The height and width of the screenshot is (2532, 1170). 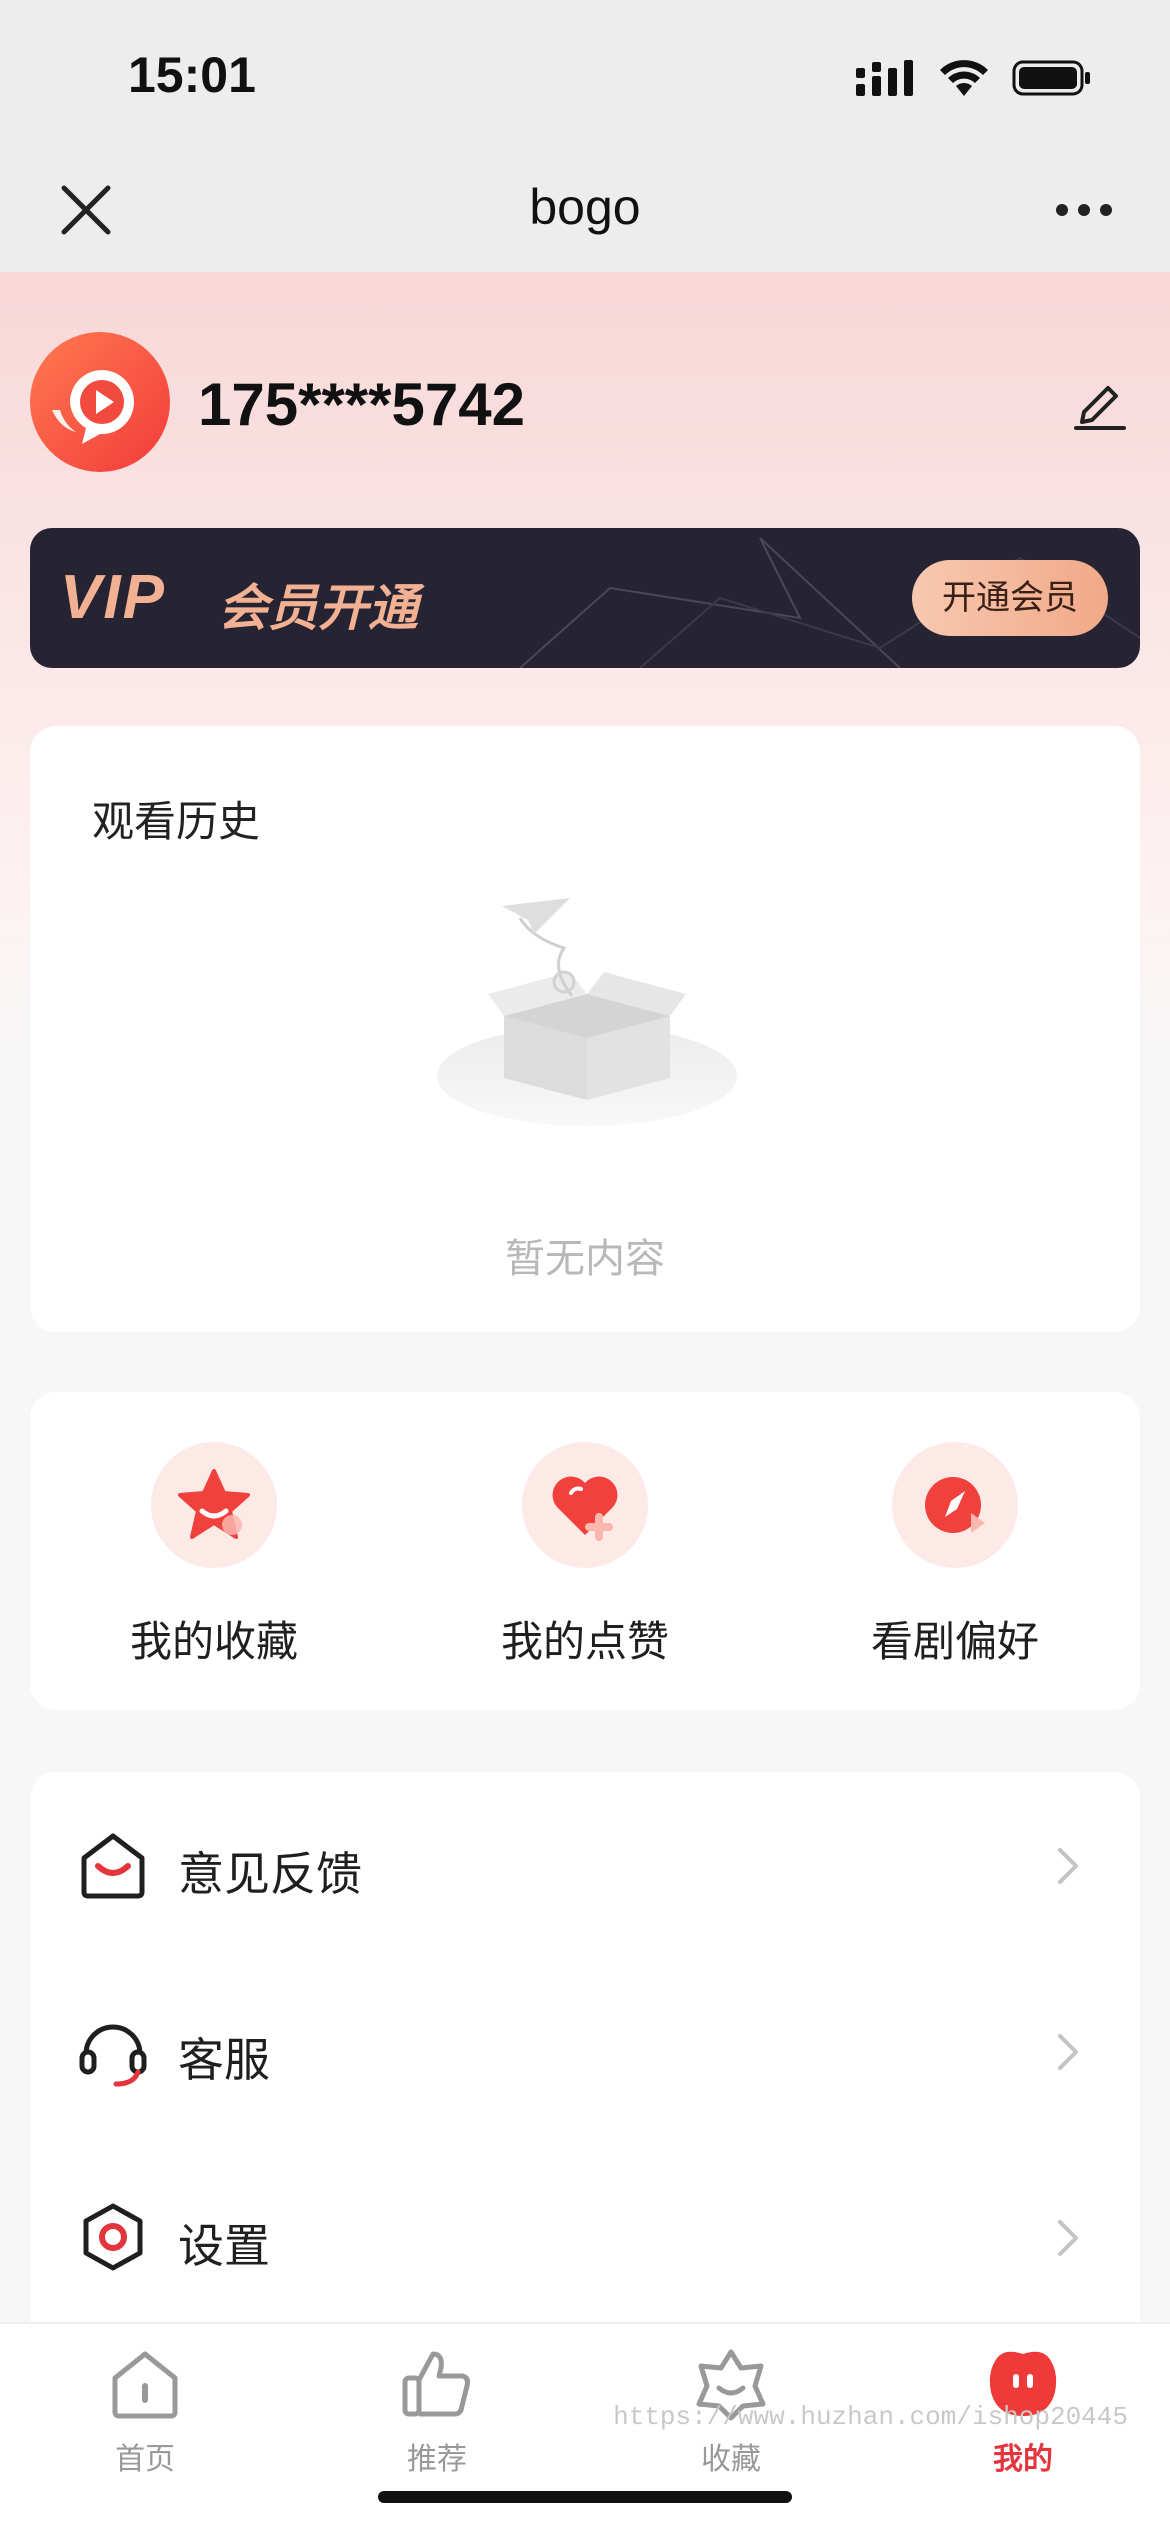 What do you see at coordinates (884, 78) in the screenshot?
I see `cellular-signal-icon` at bounding box center [884, 78].